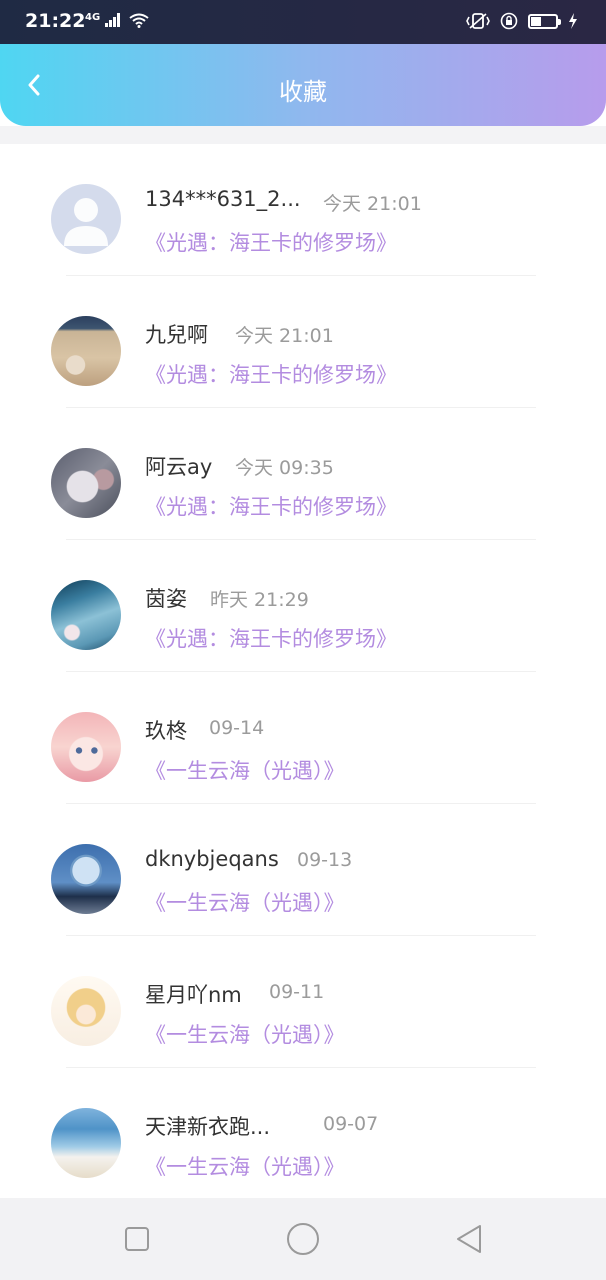  I want to click on page-title: 收藏, so click(303, 92).